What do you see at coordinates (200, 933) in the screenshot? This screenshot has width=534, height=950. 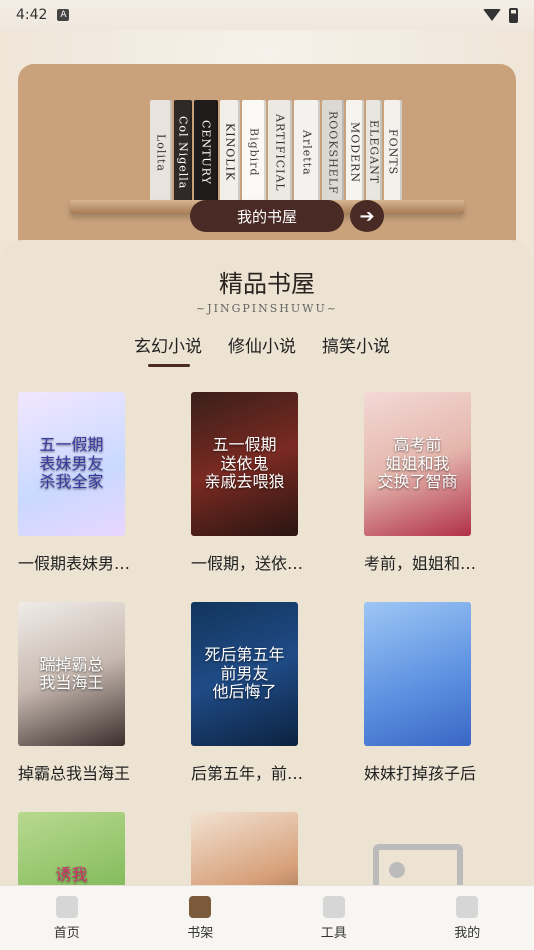 I see `nav-bookshelf-label: 书架` at bounding box center [200, 933].